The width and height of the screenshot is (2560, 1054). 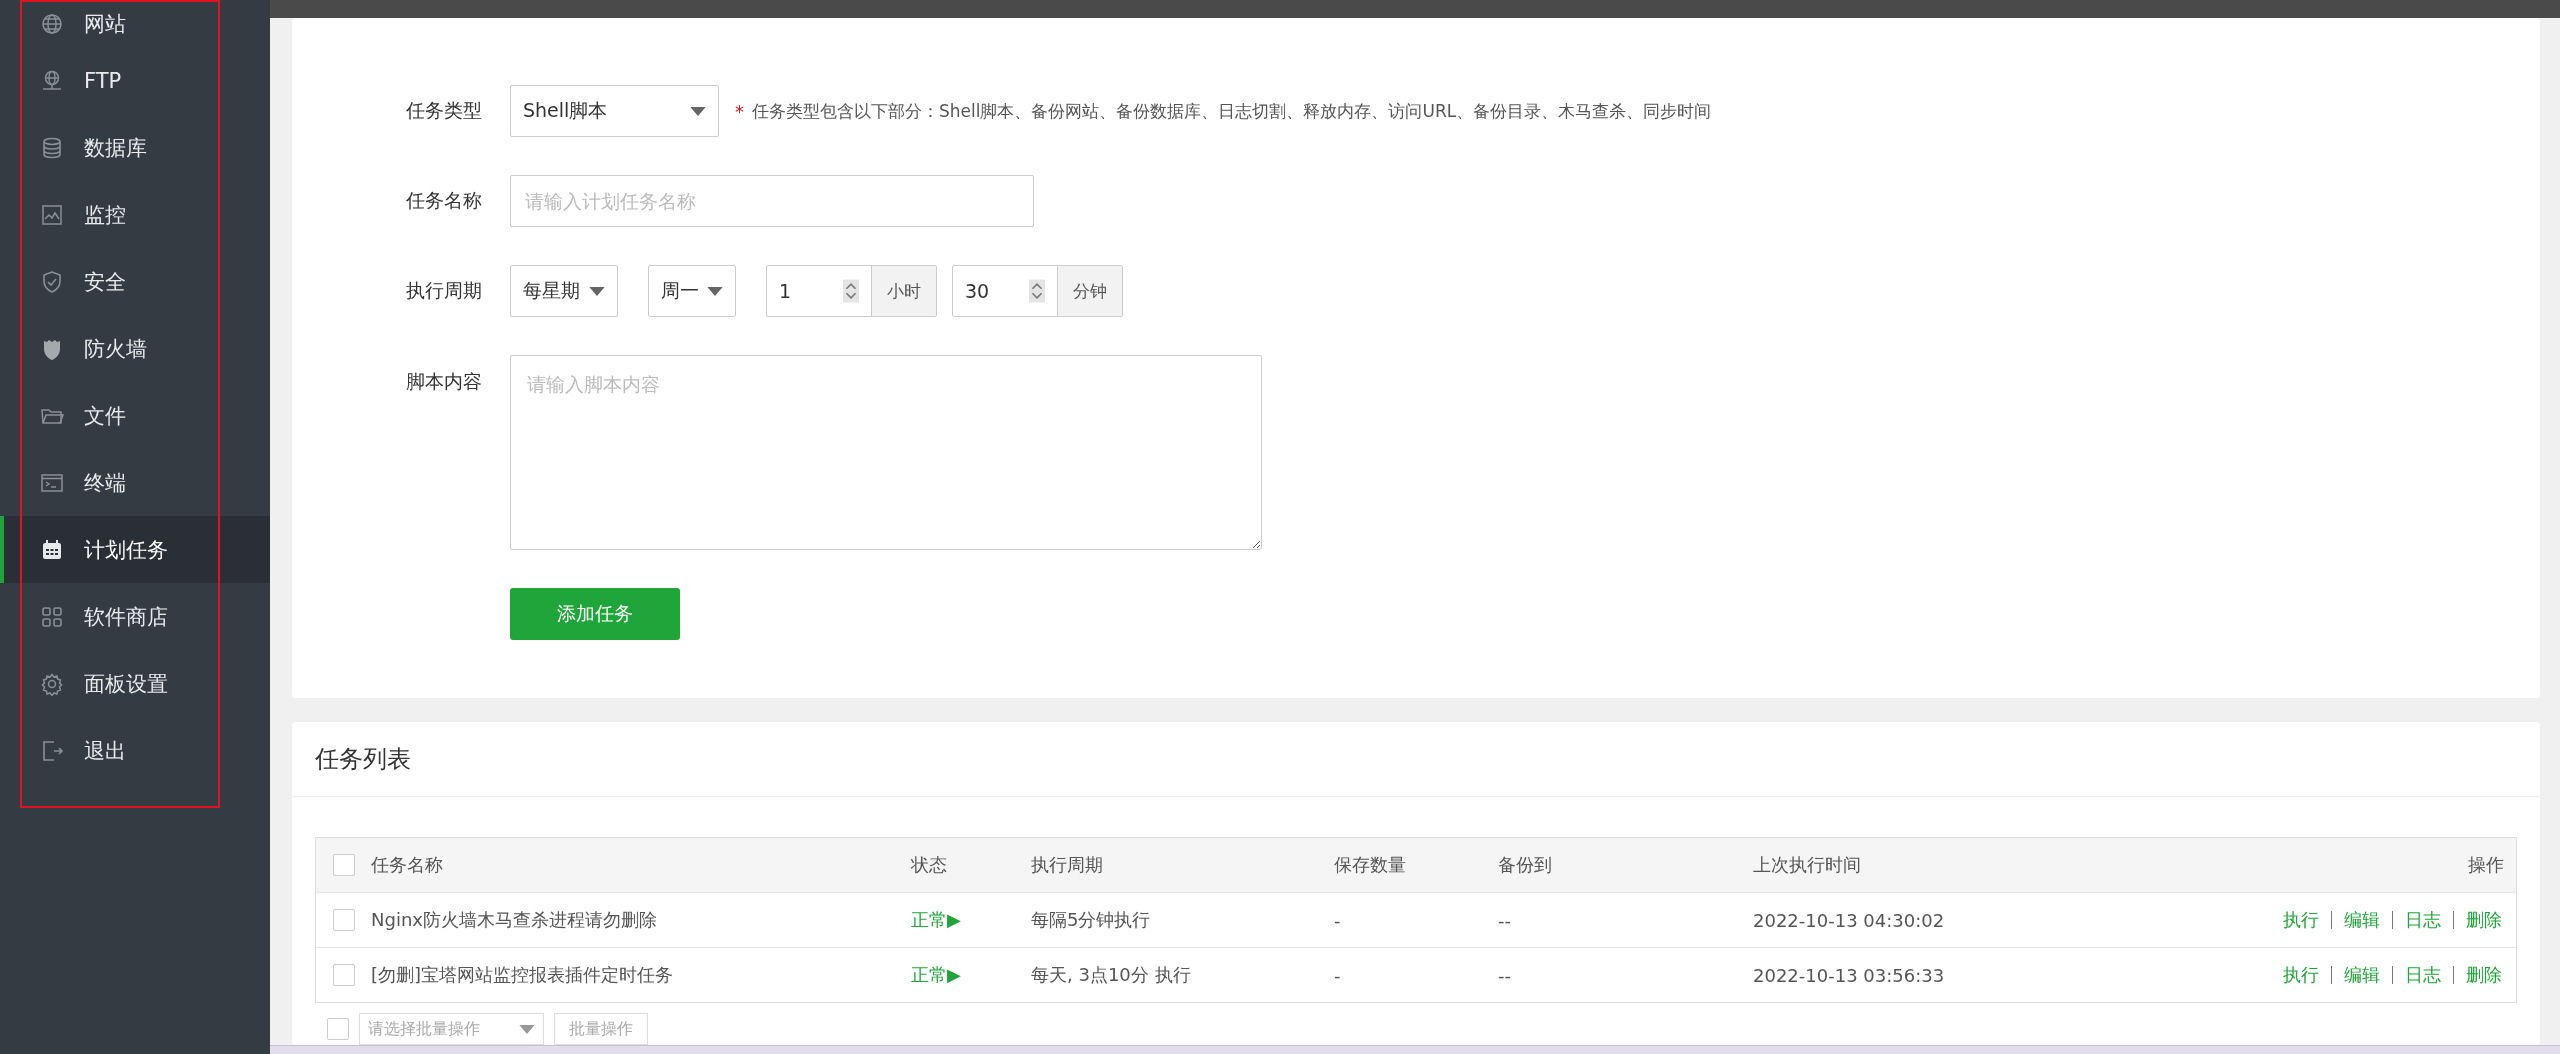 What do you see at coordinates (52, 683) in the screenshot?
I see `settings-icon` at bounding box center [52, 683].